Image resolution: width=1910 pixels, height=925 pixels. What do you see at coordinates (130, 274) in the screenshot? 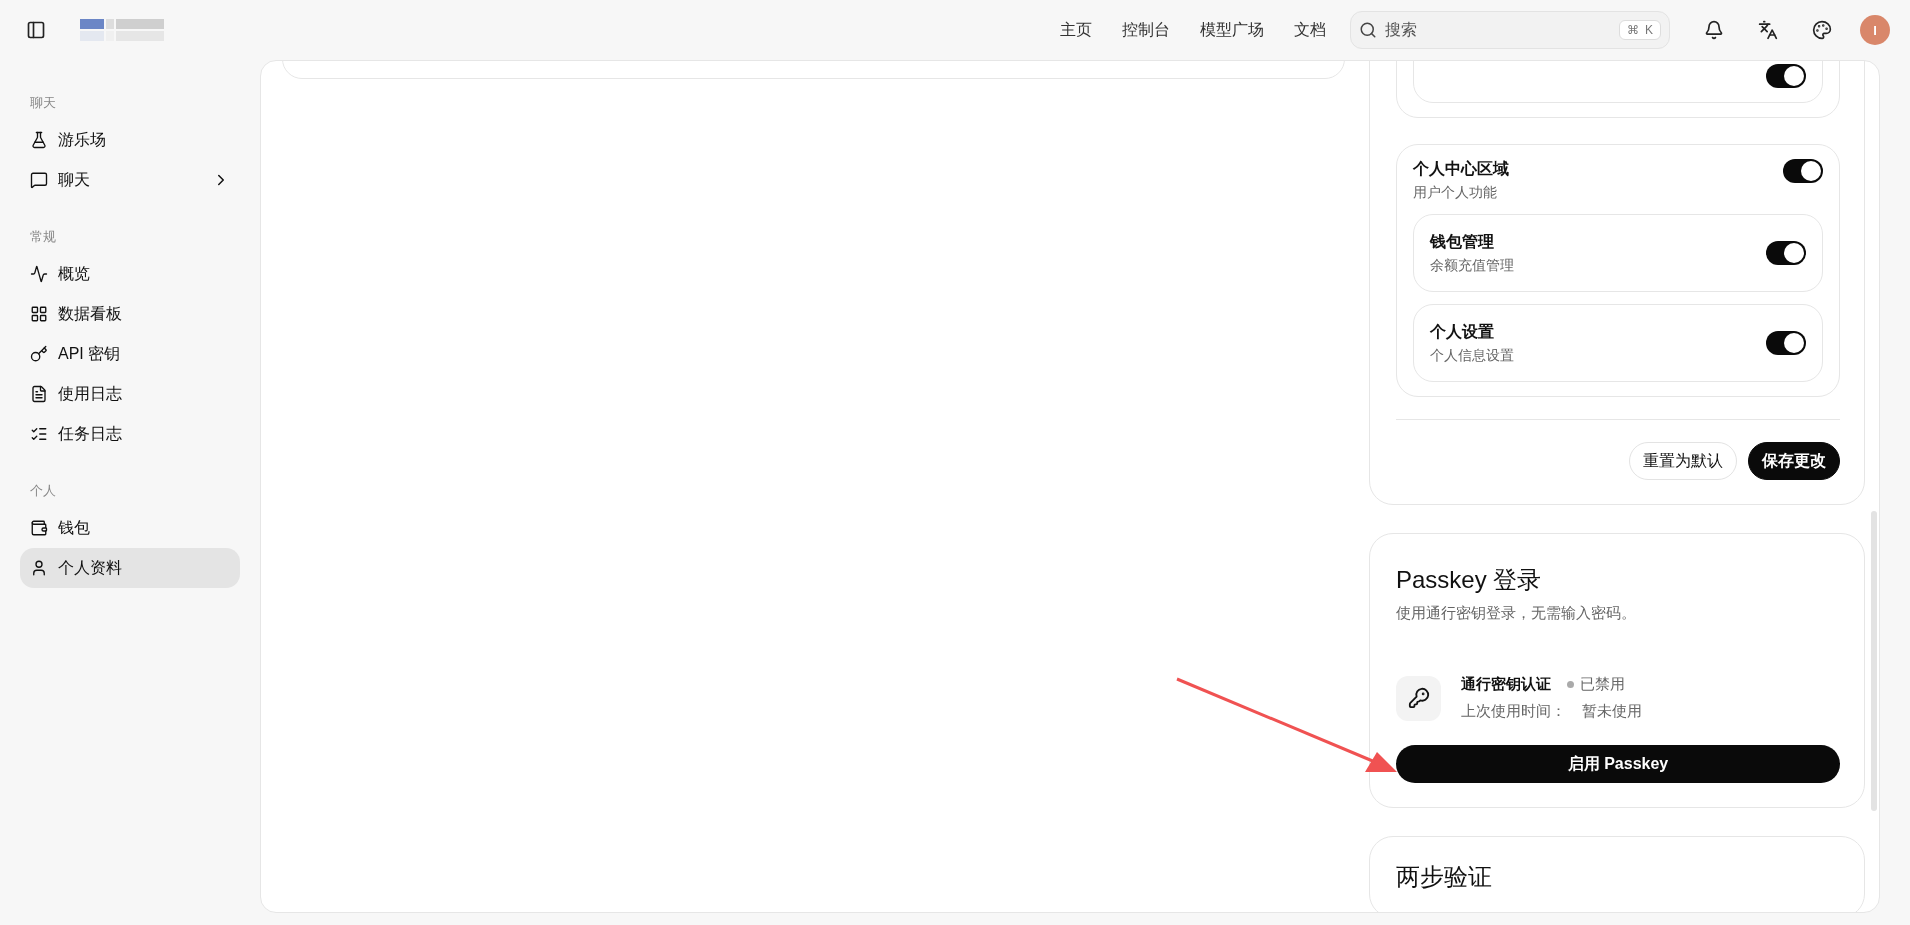
I see `sidebar-item: 概览` at bounding box center [130, 274].